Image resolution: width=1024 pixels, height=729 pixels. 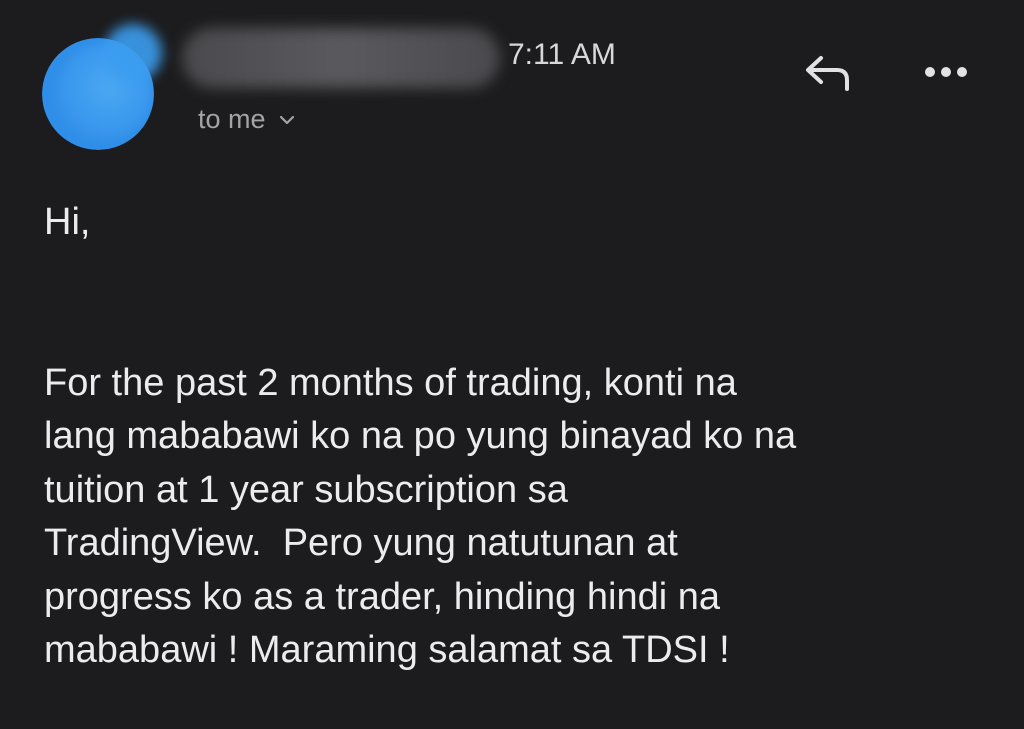 What do you see at coordinates (286, 119) in the screenshot?
I see `chevron-down-icon` at bounding box center [286, 119].